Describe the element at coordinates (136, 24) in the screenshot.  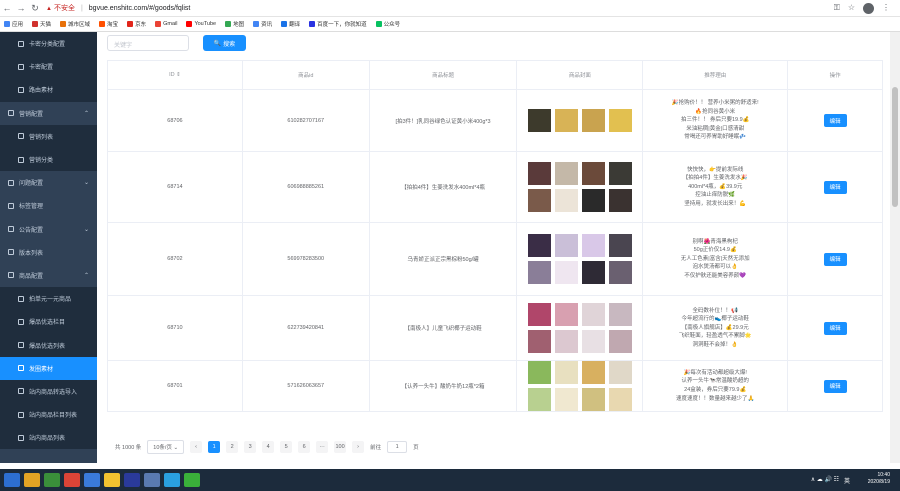
I see `bookmark-item: 京东` at that location.